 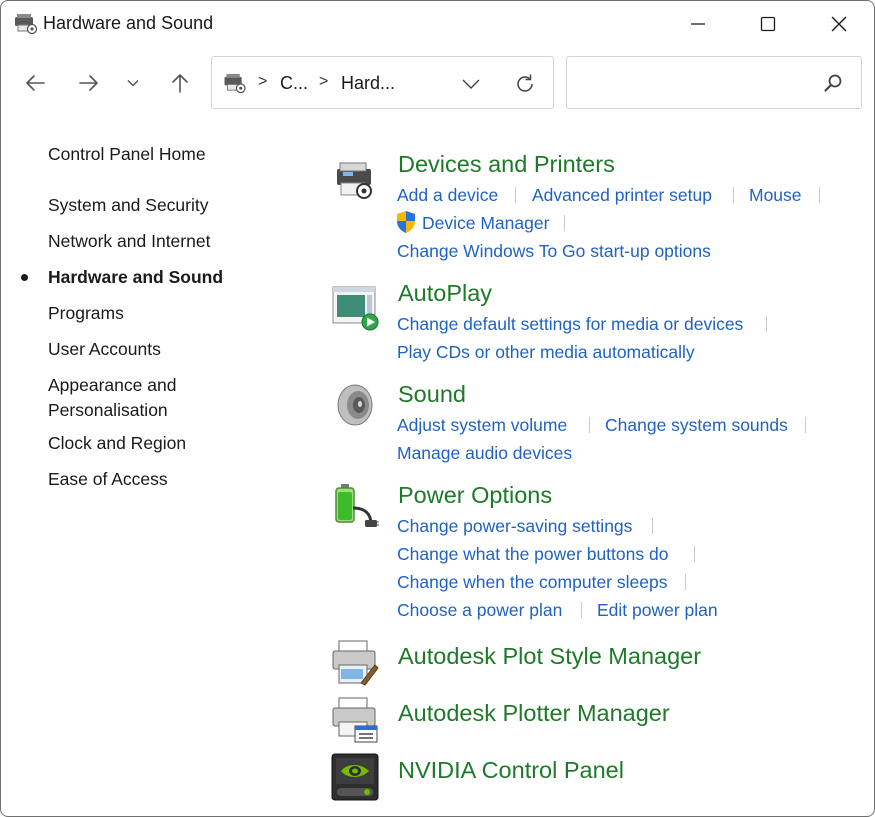 What do you see at coordinates (135, 277) in the screenshot?
I see `sidebar-item-hardware-and-sound: Hardware and Sound` at bounding box center [135, 277].